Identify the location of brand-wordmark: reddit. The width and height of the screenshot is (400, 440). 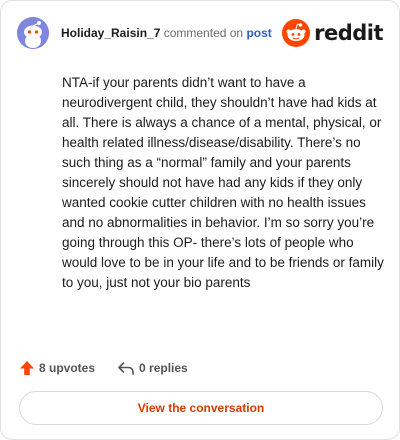
(348, 33).